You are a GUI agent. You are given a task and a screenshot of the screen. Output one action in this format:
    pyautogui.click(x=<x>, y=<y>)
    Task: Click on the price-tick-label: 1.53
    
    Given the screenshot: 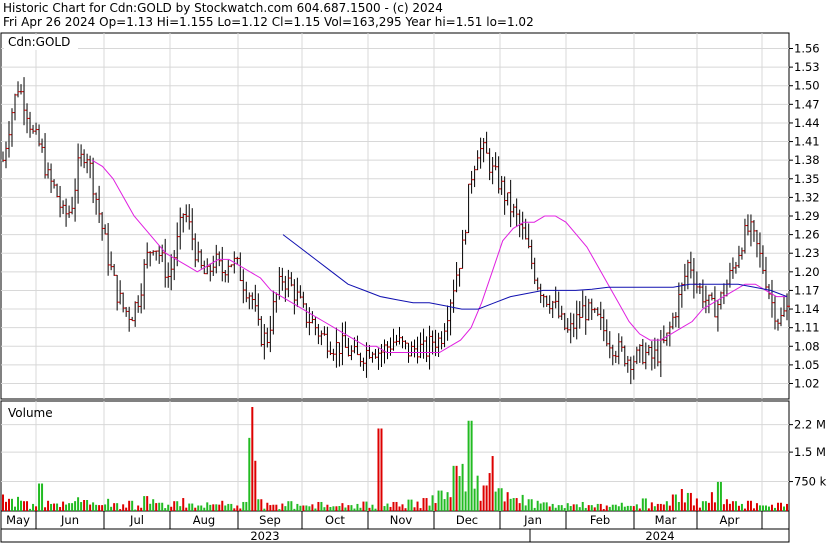 What is the action you would take?
    pyautogui.click(x=807, y=67)
    